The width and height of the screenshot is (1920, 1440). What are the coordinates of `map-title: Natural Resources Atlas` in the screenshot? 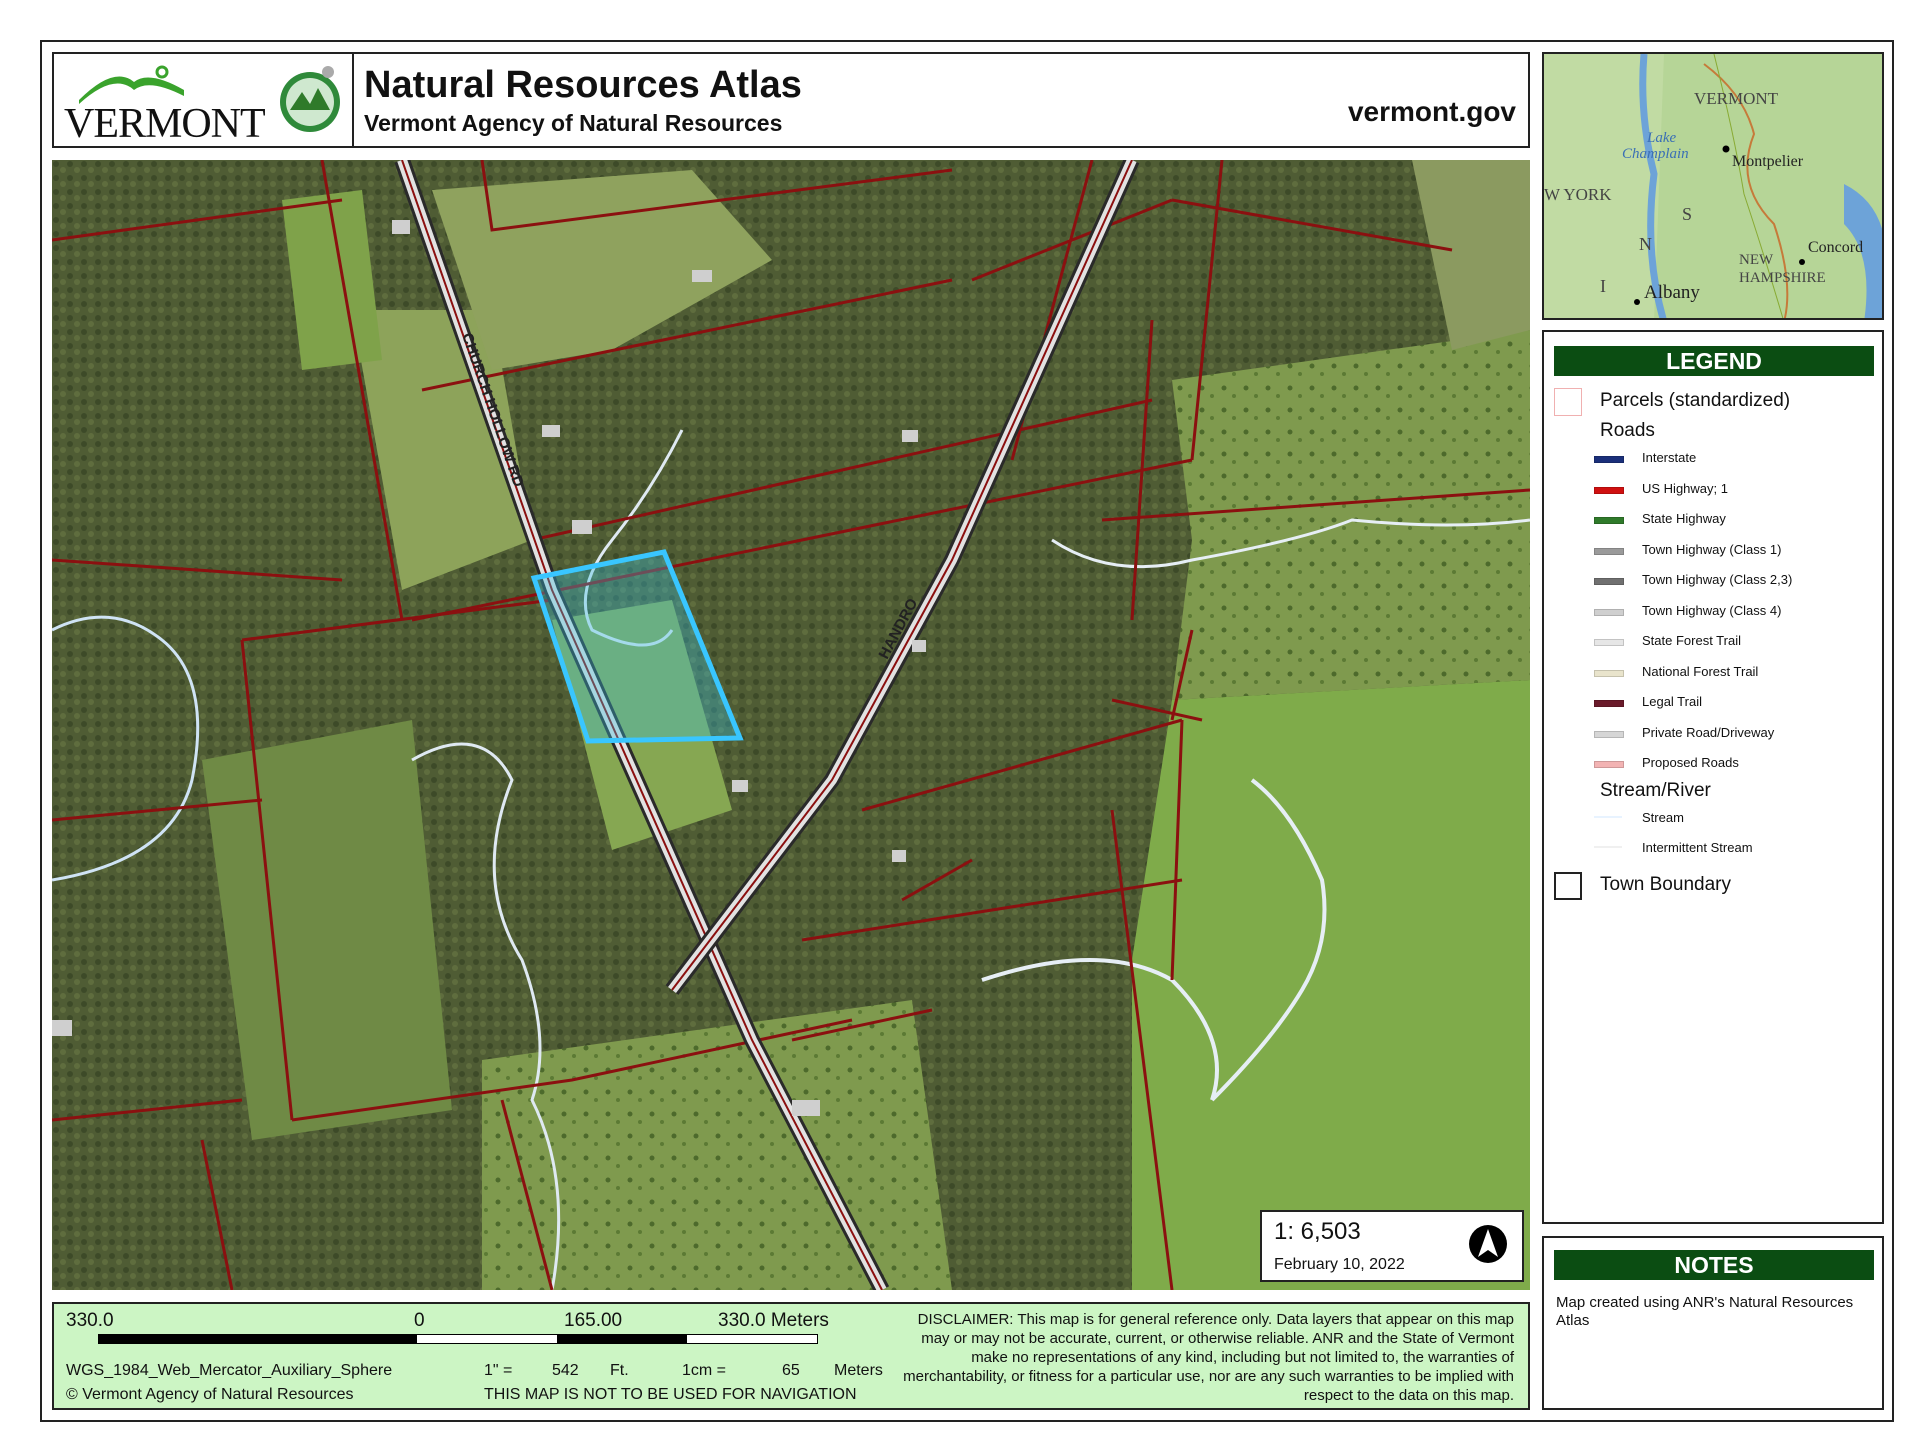 It's located at (583, 85).